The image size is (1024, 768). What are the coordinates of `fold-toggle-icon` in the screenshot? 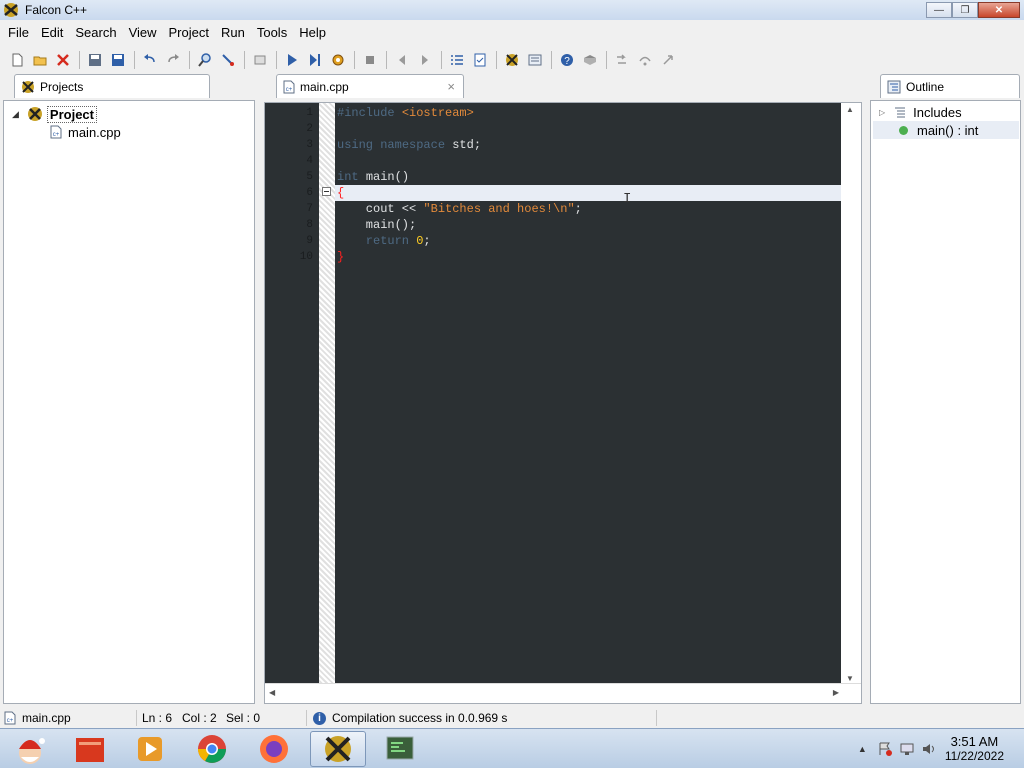 It's located at (326, 191).